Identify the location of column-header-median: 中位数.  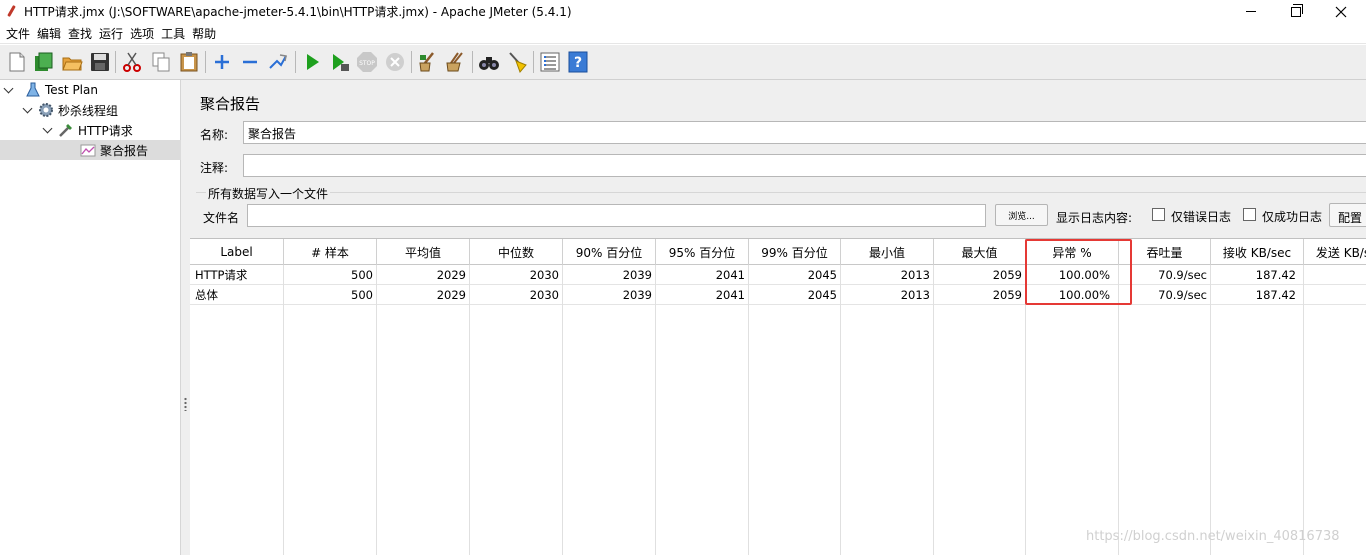
(516, 252).